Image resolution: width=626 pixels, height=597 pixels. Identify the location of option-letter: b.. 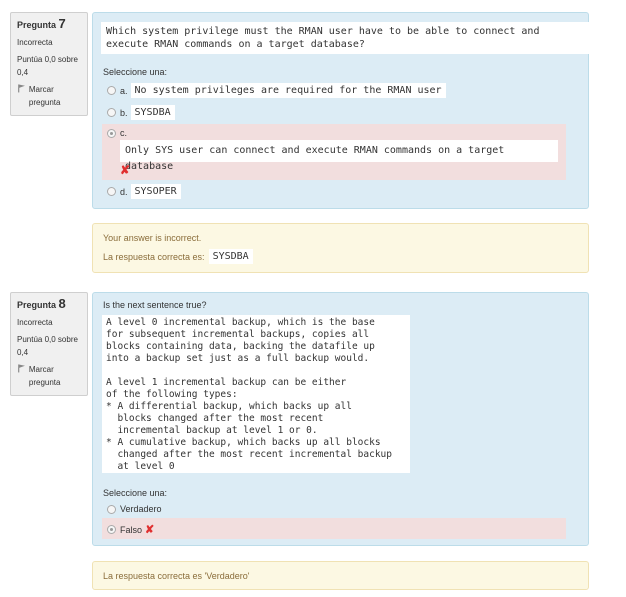
(124, 112).